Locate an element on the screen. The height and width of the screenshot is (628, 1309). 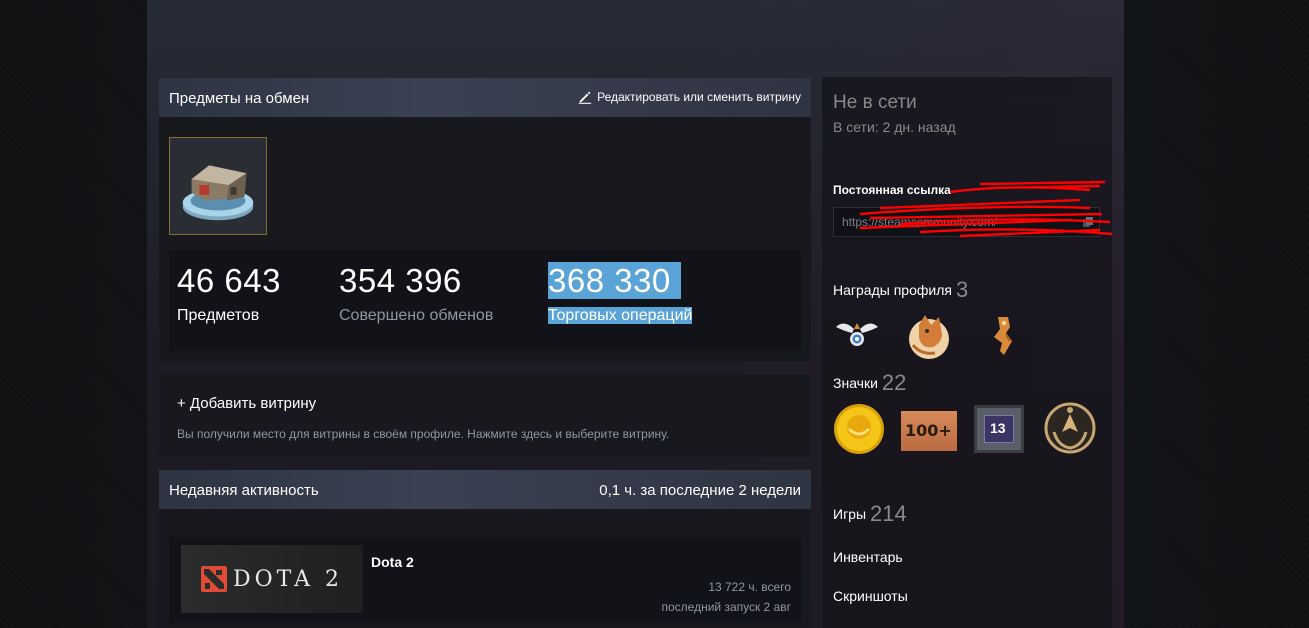
recent-activity-title: Недавняя активность is located at coordinates (244, 490).